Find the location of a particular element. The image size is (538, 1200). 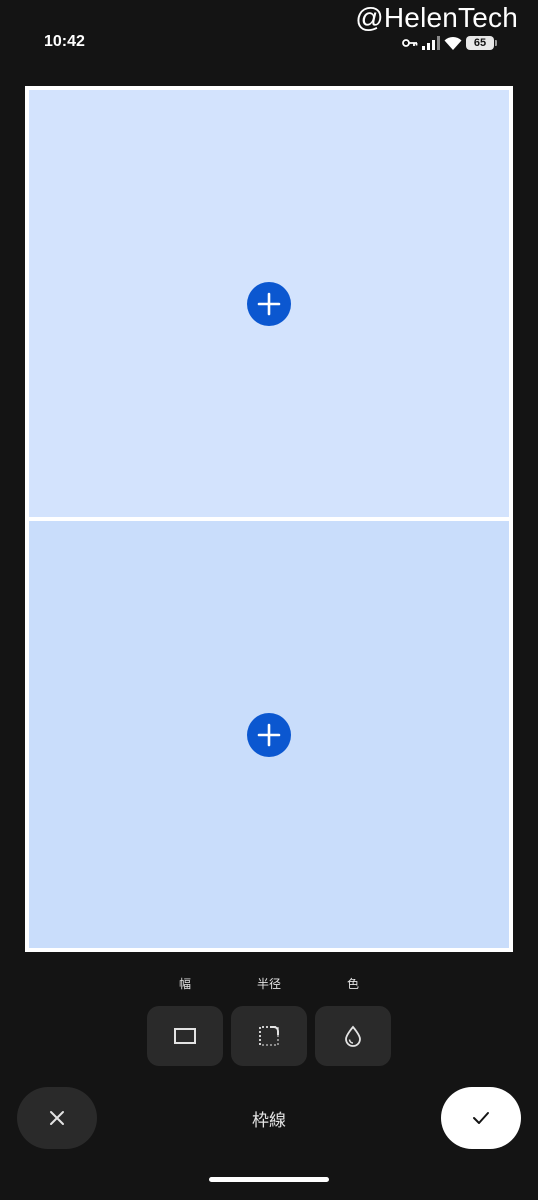

color-drop-icon is located at coordinates (353, 1036).